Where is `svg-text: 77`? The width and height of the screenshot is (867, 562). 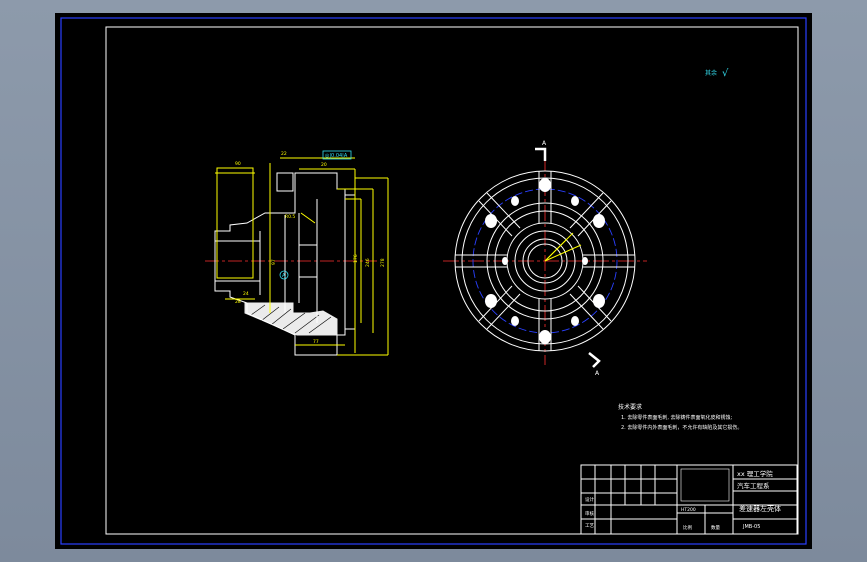 svg-text: 77 is located at coordinates (316, 342).